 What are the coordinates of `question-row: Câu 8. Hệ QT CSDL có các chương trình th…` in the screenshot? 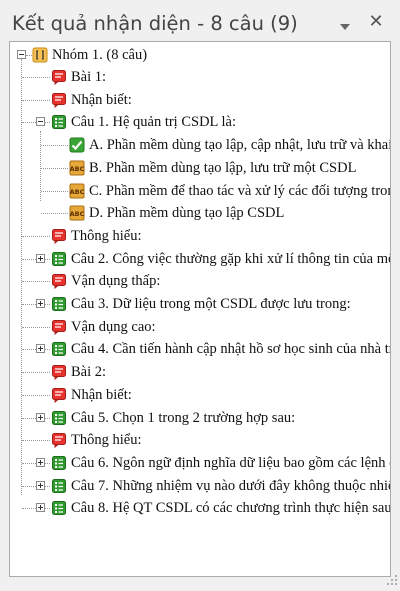 It's located at (200, 508).